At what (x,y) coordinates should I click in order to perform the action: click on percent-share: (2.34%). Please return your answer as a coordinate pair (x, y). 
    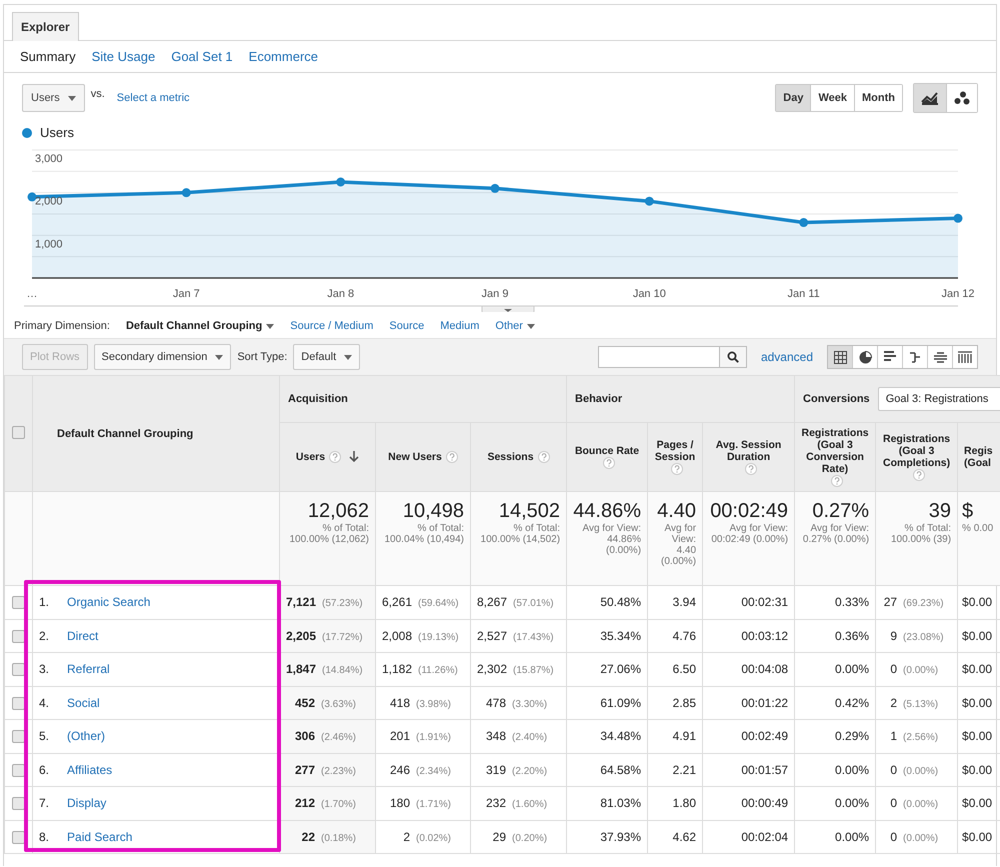
    Looking at the image, I should click on (434, 771).